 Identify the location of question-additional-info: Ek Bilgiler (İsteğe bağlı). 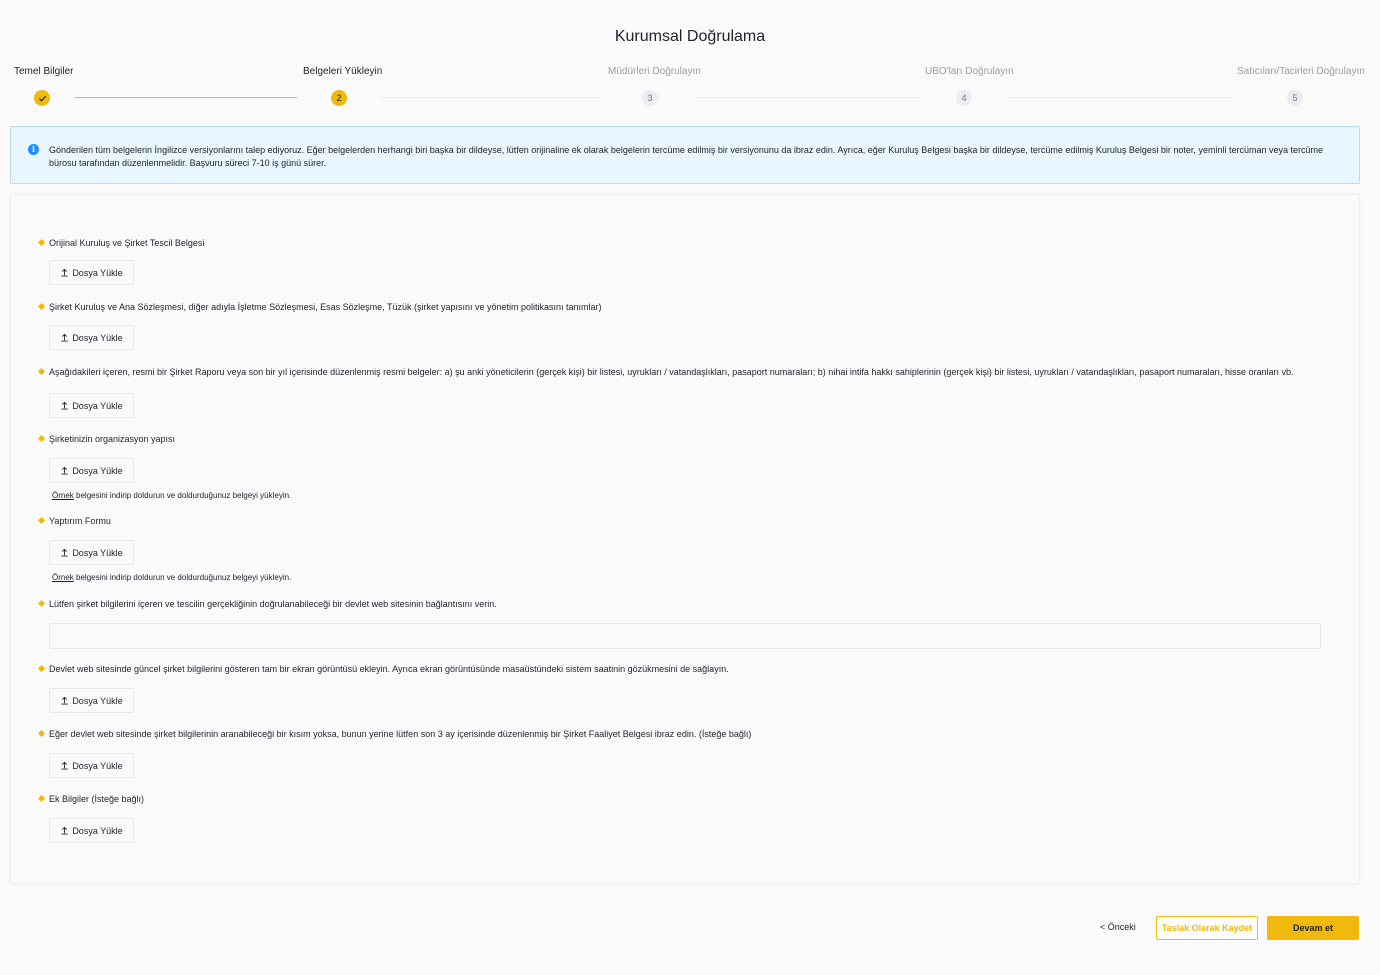
(688, 799).